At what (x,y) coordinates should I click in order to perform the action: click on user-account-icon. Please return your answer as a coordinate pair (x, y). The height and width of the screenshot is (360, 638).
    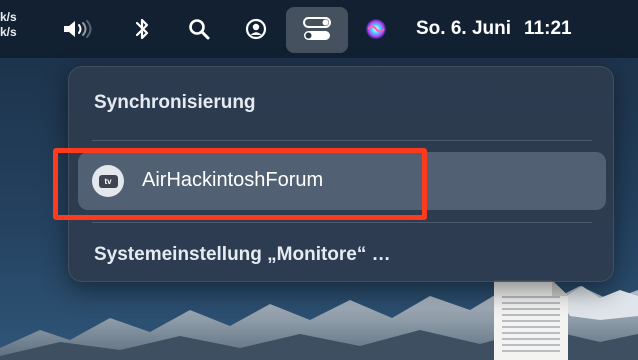
    Looking at the image, I should click on (256, 29).